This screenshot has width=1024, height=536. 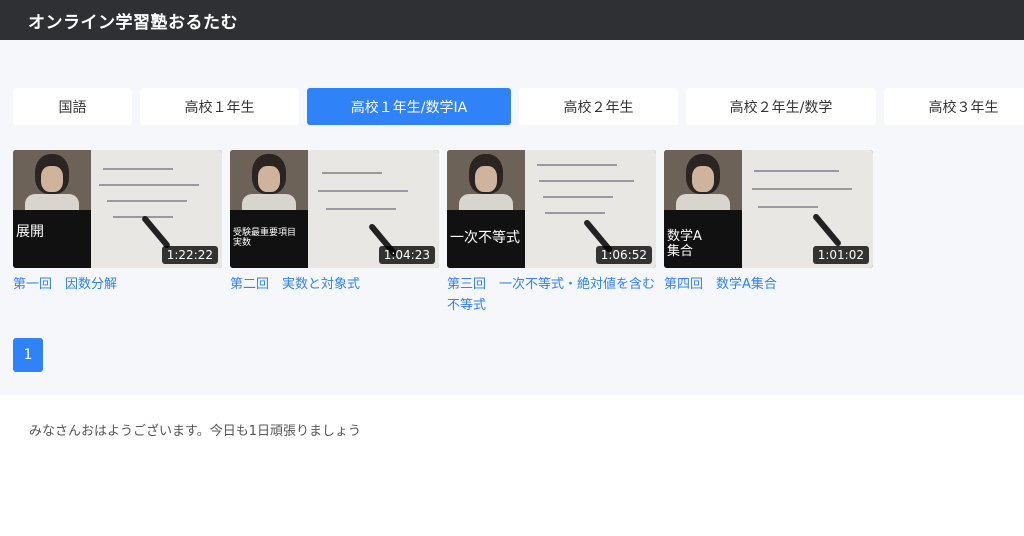 What do you see at coordinates (219, 106) in the screenshot?
I see `tab-koukou-1nensei: 高校１年生` at bounding box center [219, 106].